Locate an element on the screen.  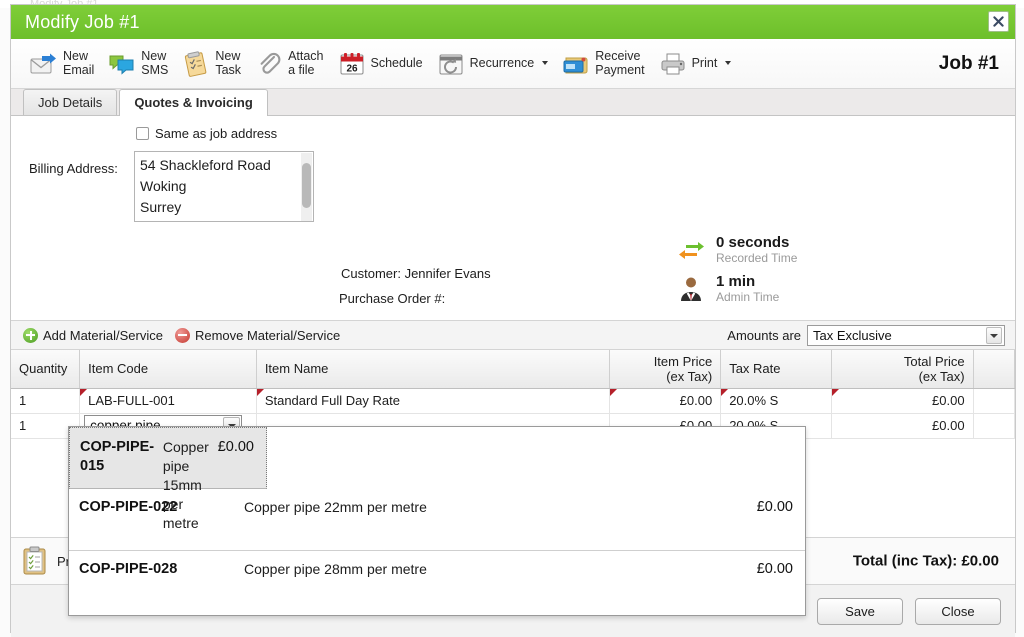
toolbar-new-sms: New SMS is located at coordinates (138, 64).